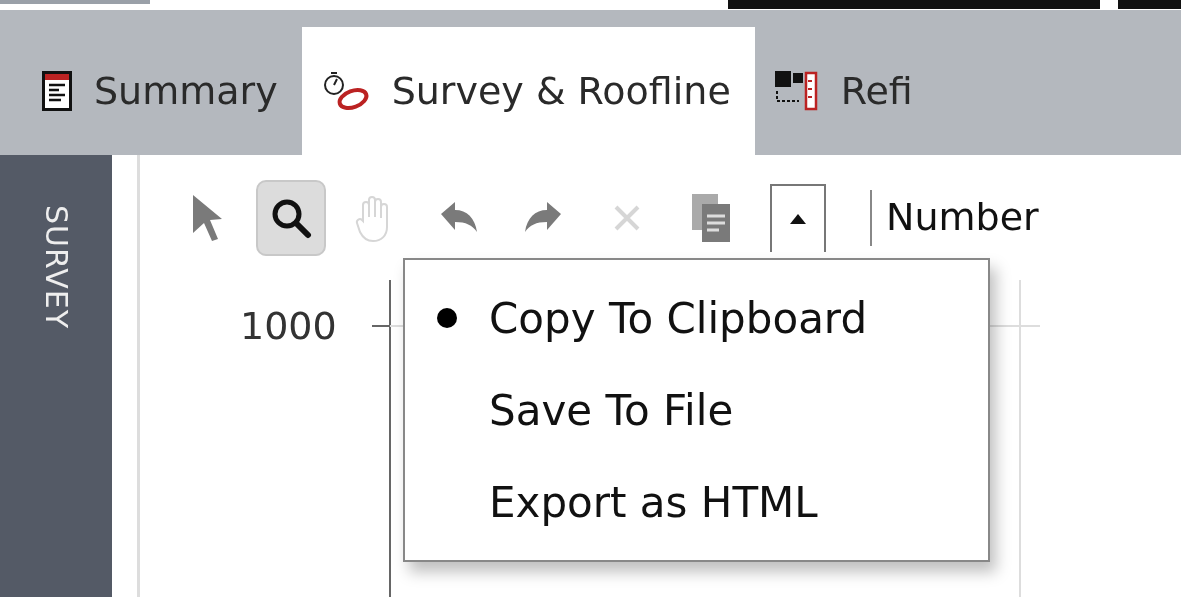 This screenshot has height=597, width=1181. I want to click on sidebar-label: SURVEY, so click(56, 267).